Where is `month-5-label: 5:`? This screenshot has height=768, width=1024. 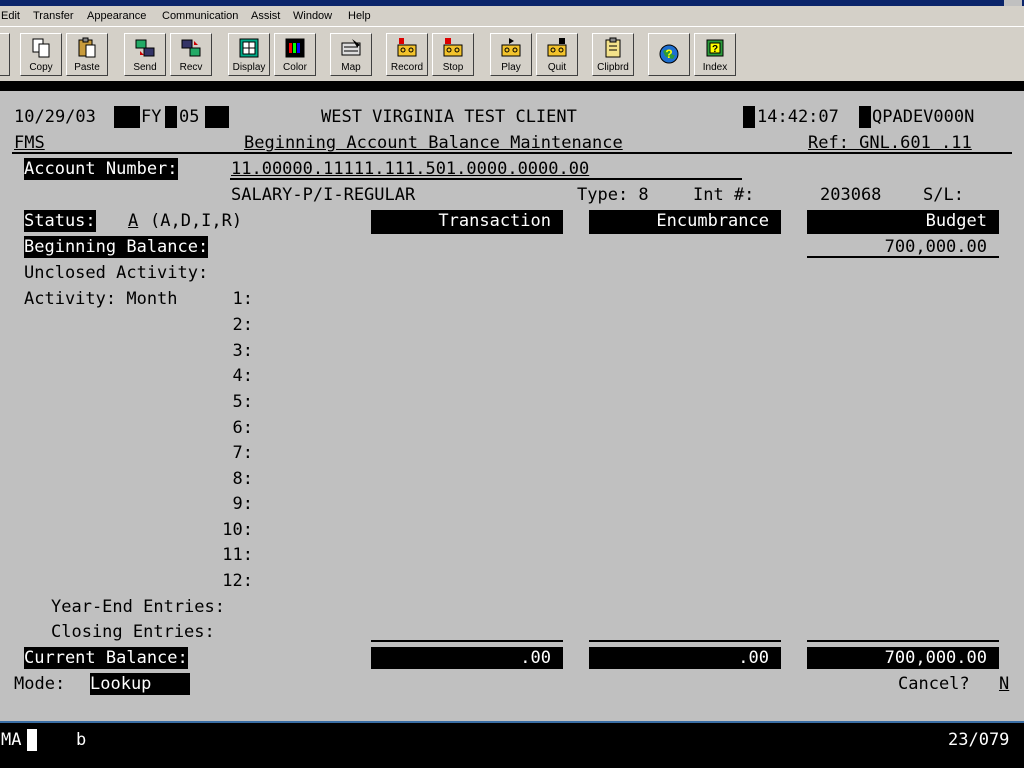 month-5-label: 5: is located at coordinates (242, 402).